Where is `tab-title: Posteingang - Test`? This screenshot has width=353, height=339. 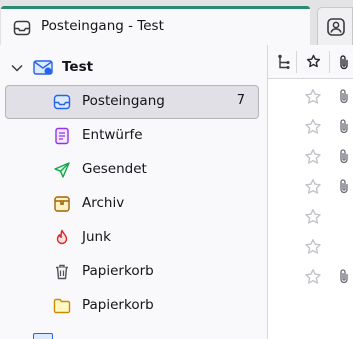
tab-title: Posteingang - Test is located at coordinates (102, 26).